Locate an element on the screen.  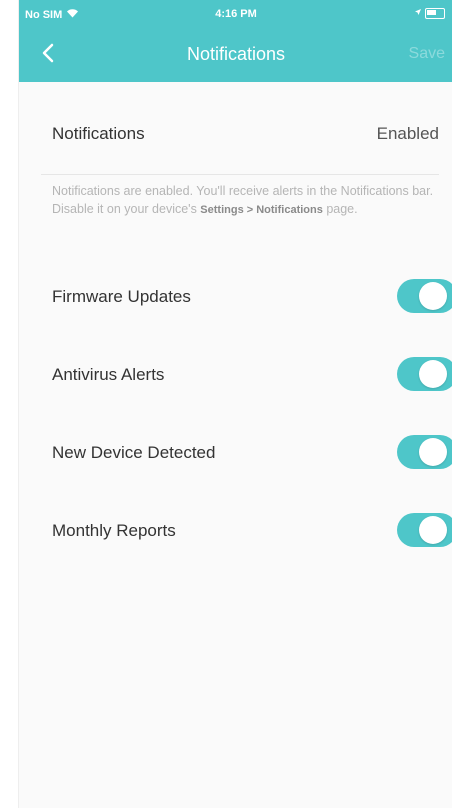
status-right is located at coordinates (429, 13).